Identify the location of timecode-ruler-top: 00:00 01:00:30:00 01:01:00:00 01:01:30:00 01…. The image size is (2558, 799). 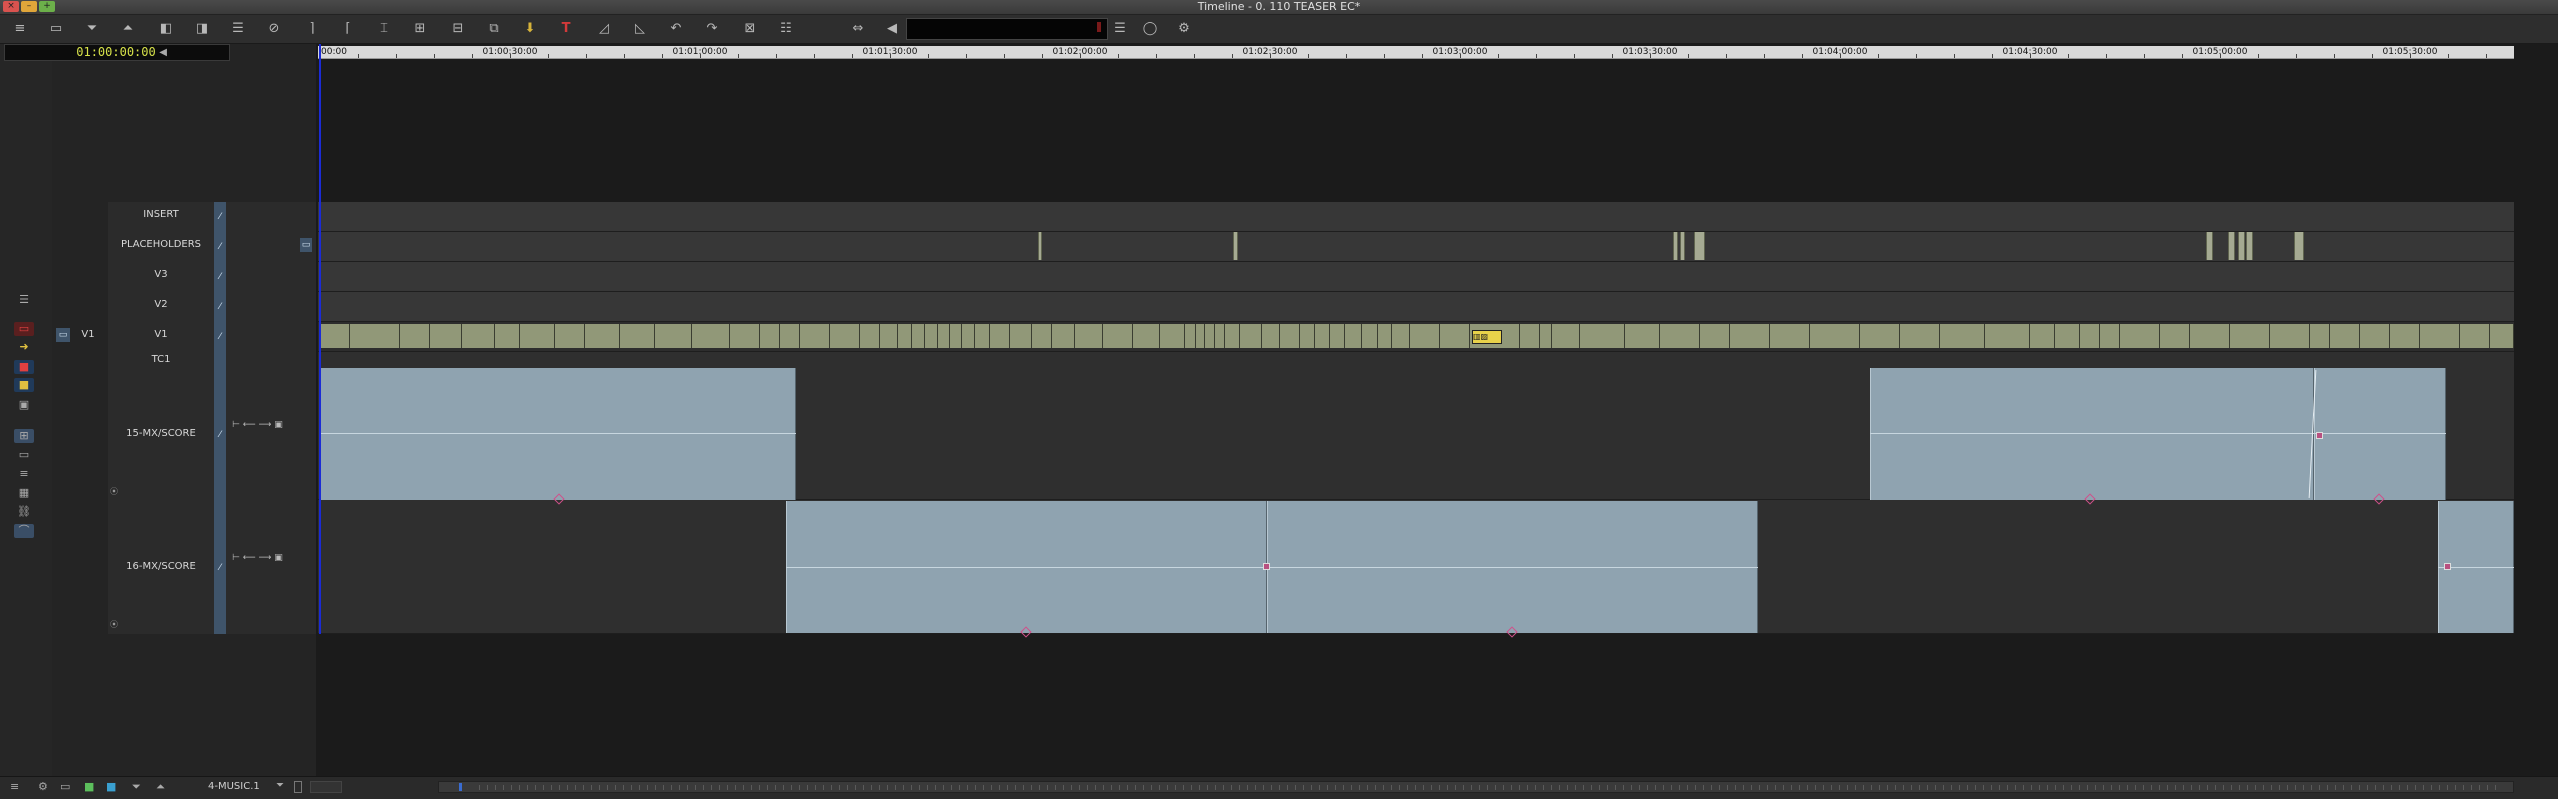
(1416, 52).